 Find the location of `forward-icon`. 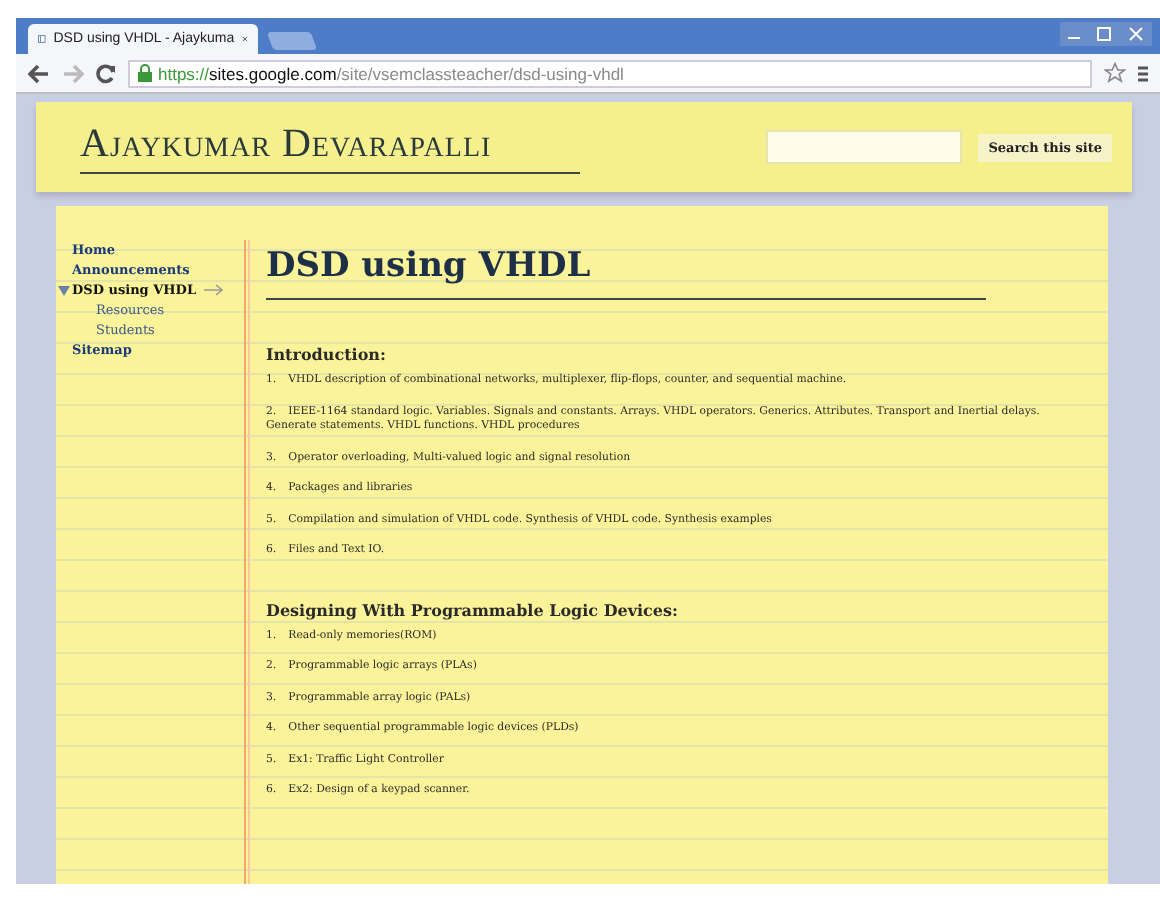

forward-icon is located at coordinates (73, 73).